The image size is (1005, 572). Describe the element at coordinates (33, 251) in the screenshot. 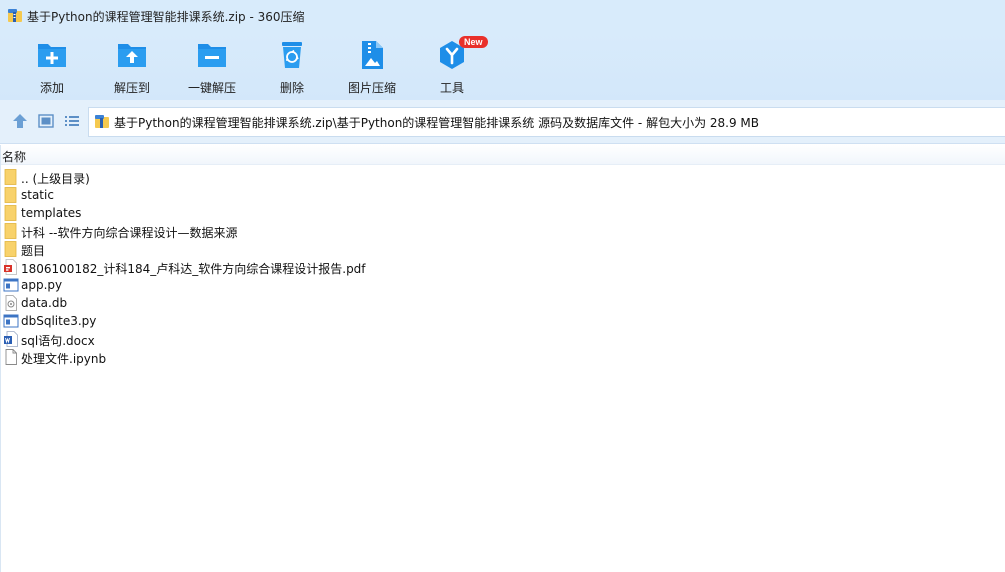

I see `file-name: 题目` at that location.